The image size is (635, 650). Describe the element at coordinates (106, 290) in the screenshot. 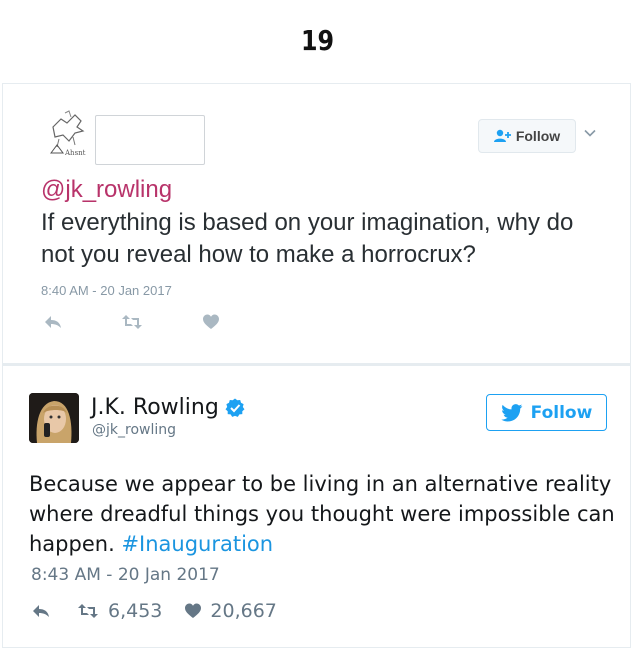

I see `tweet-timestamp: 8:40 AM - 20 Jan 2017` at that location.